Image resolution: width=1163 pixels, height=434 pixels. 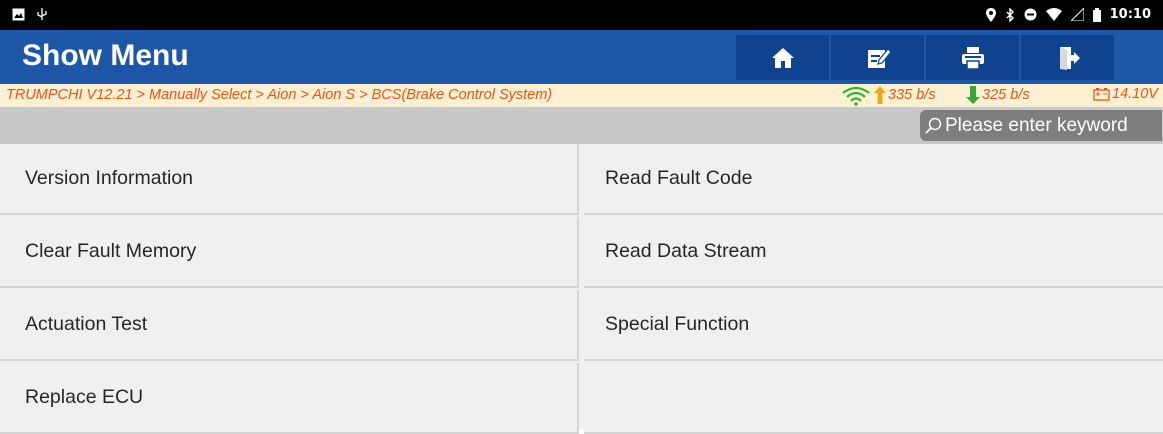 I want to click on upload-rate: 335 b/s, so click(x=905, y=95).